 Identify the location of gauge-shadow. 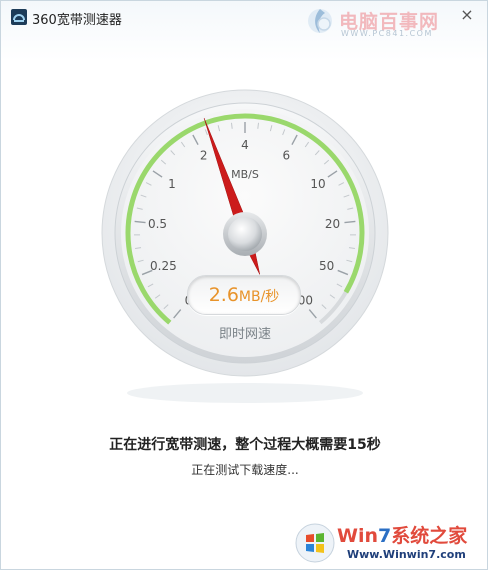
(245, 393).